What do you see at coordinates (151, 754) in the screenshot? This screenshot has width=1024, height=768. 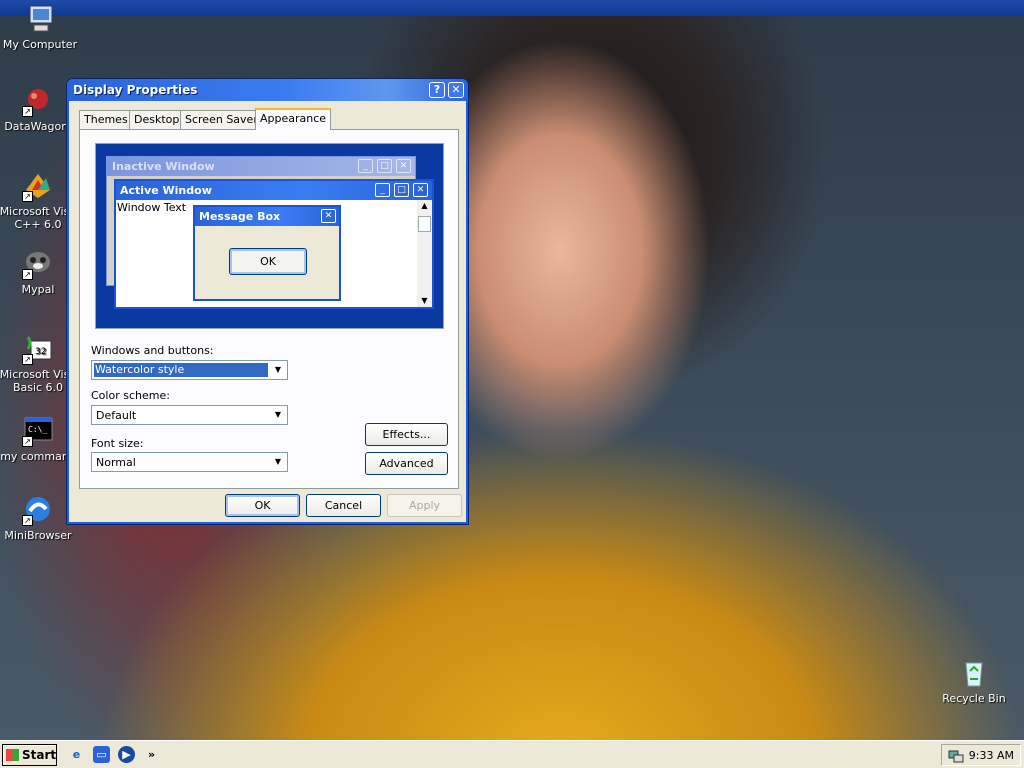 I see `quicklaunch-chevron: »` at bounding box center [151, 754].